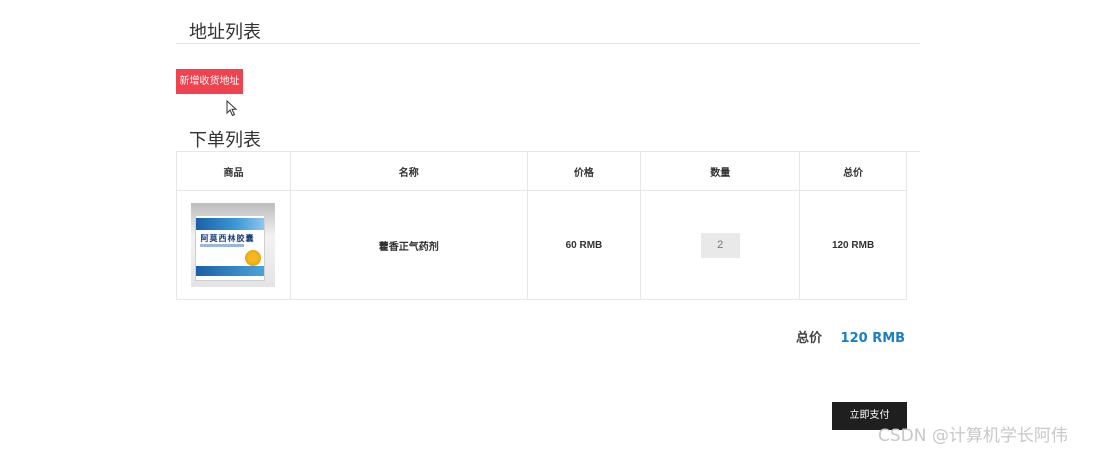 This screenshot has height=452, width=1119. Describe the element at coordinates (584, 171) in the screenshot. I see `column-header-price: 价格` at that location.